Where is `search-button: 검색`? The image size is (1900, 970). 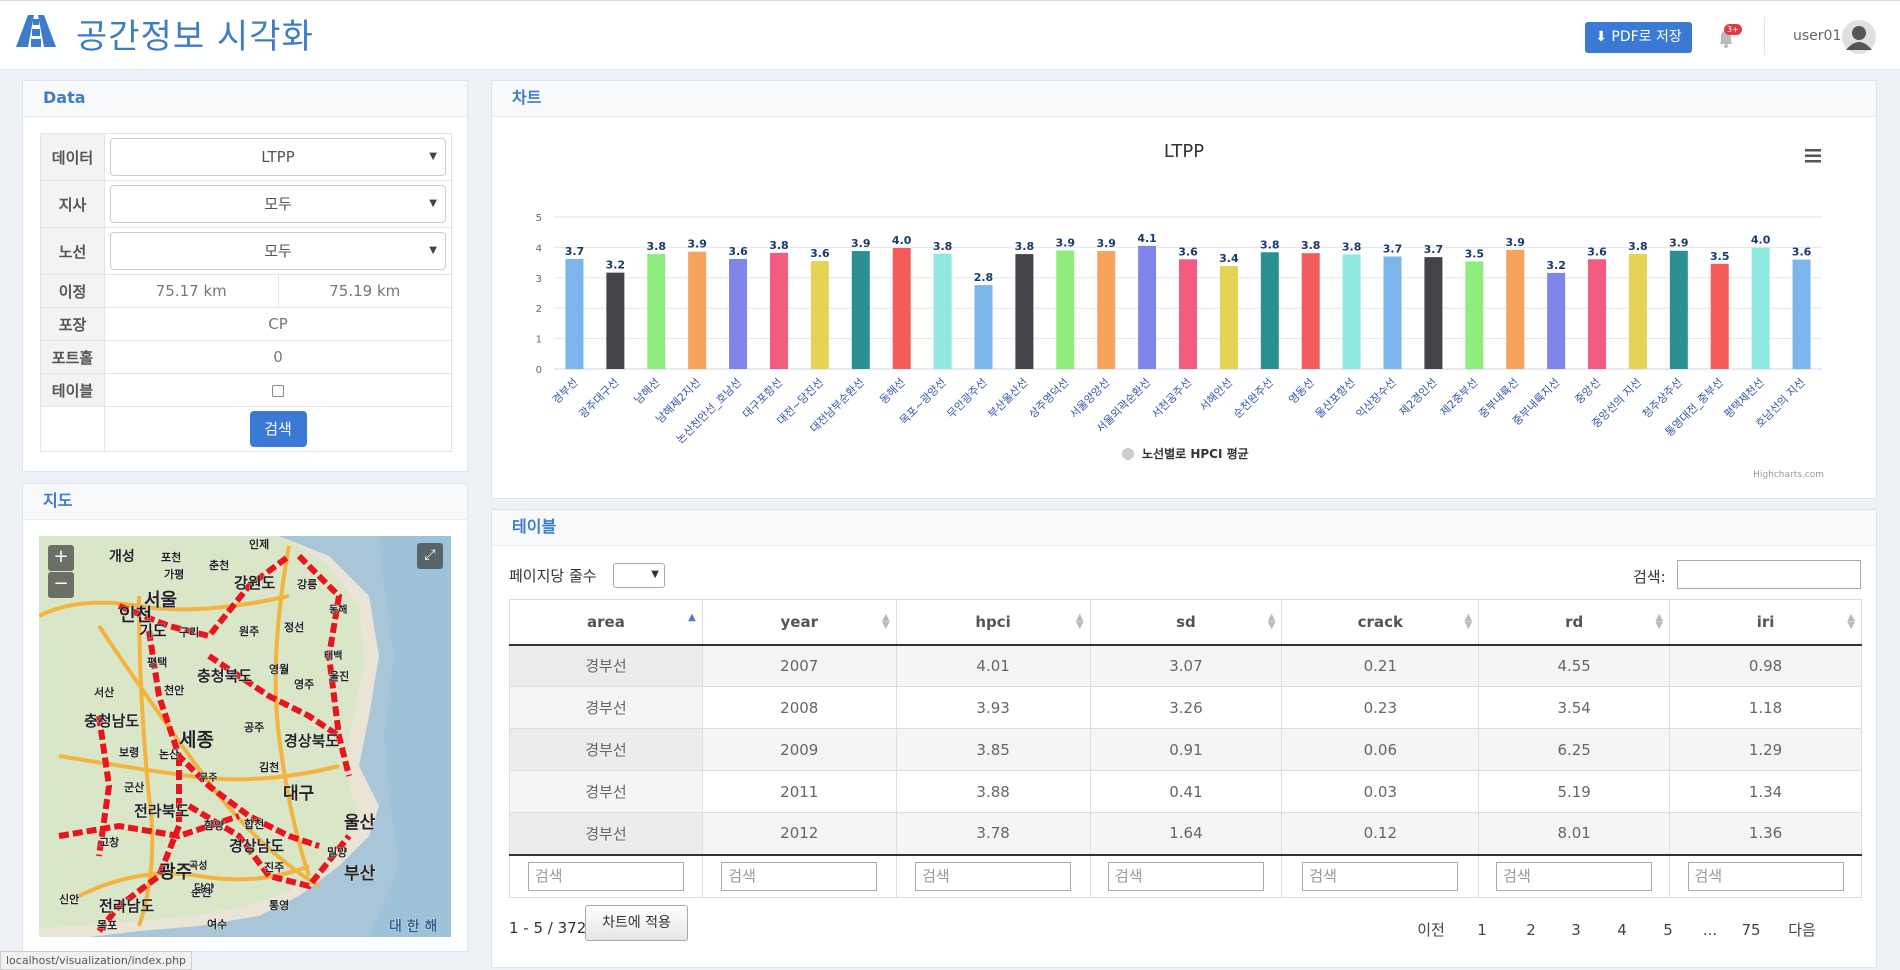
search-button: 검색 is located at coordinates (278, 429).